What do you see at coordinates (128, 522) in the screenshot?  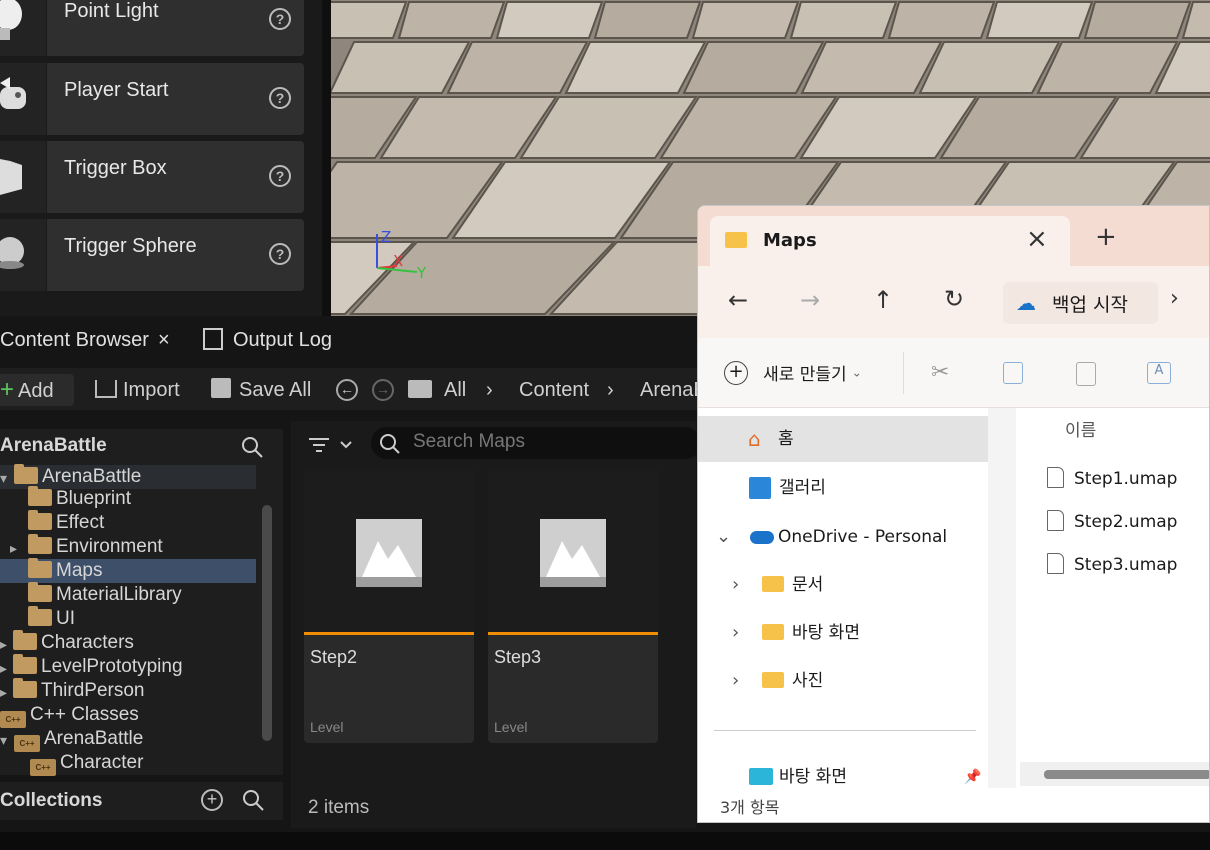 I see `tree-item-effect: Effect` at bounding box center [128, 522].